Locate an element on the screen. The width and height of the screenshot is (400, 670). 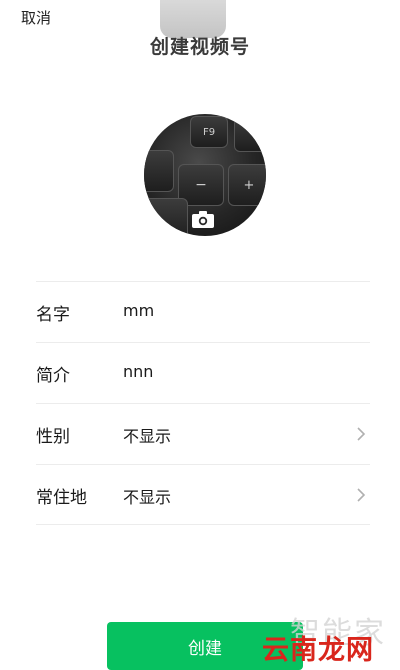
gender-label: 性别 is located at coordinates (53, 437).